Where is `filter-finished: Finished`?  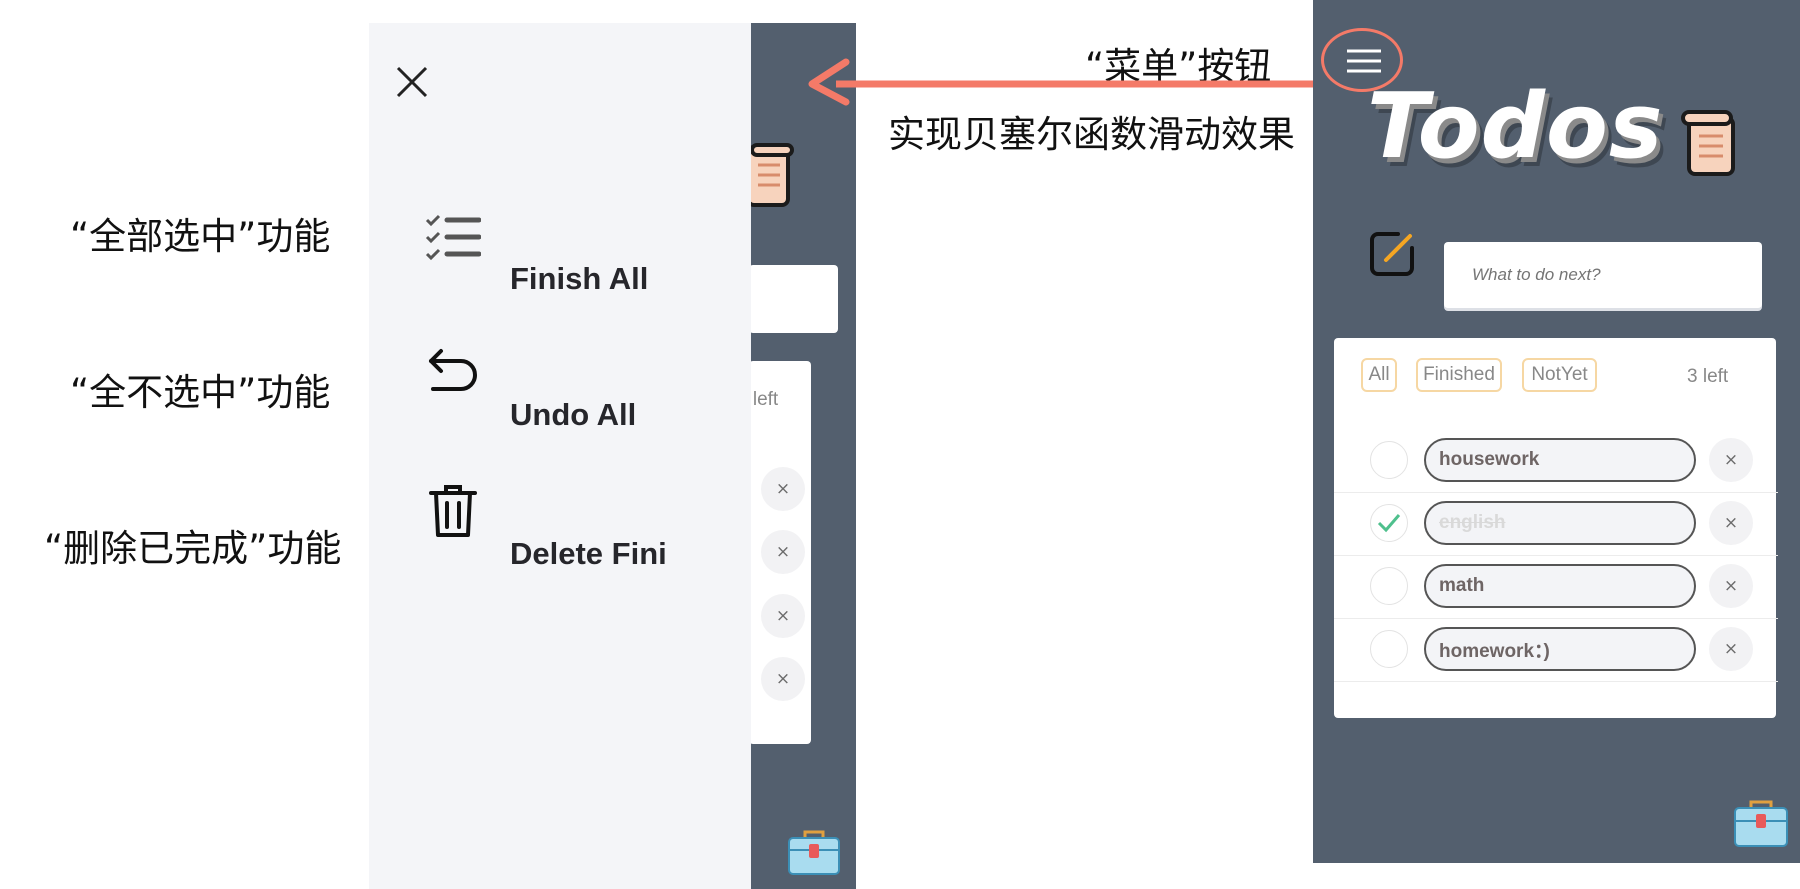
filter-finished: Finished is located at coordinates (1459, 375).